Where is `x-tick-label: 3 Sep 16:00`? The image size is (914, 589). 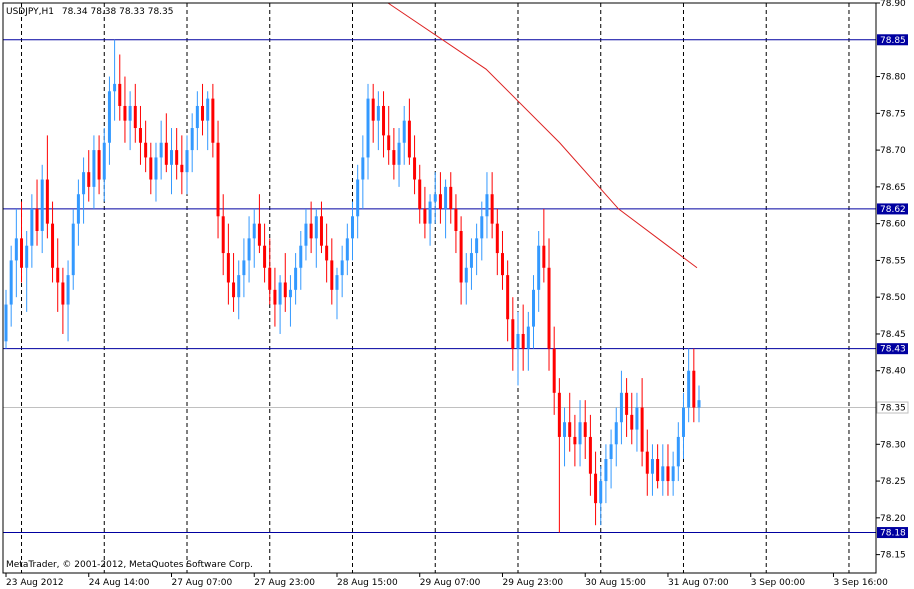
x-tick-label: 3 Sep 16:00 is located at coordinates (860, 583).